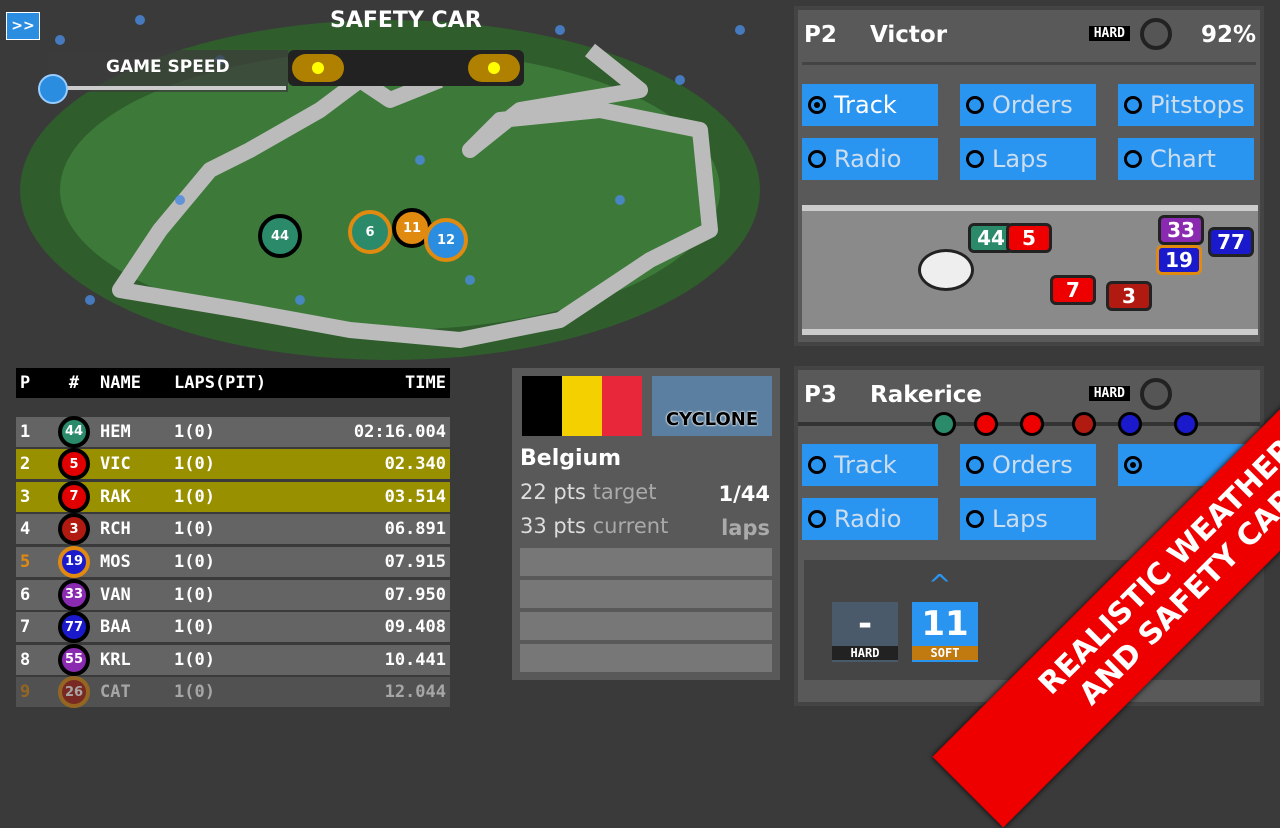 This screenshot has height=828, width=1280. I want to click on lap-counter: 1/44, so click(744, 494).